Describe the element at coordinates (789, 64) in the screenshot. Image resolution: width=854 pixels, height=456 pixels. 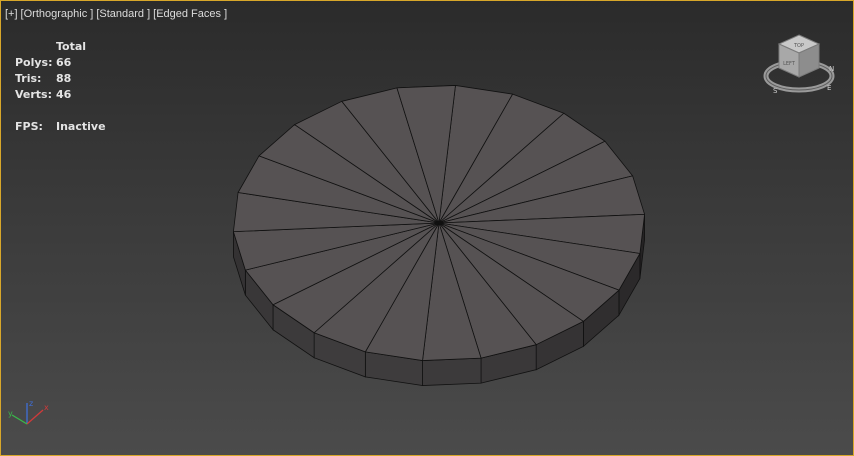
I see `viewcube-left-label: LEFT` at that location.